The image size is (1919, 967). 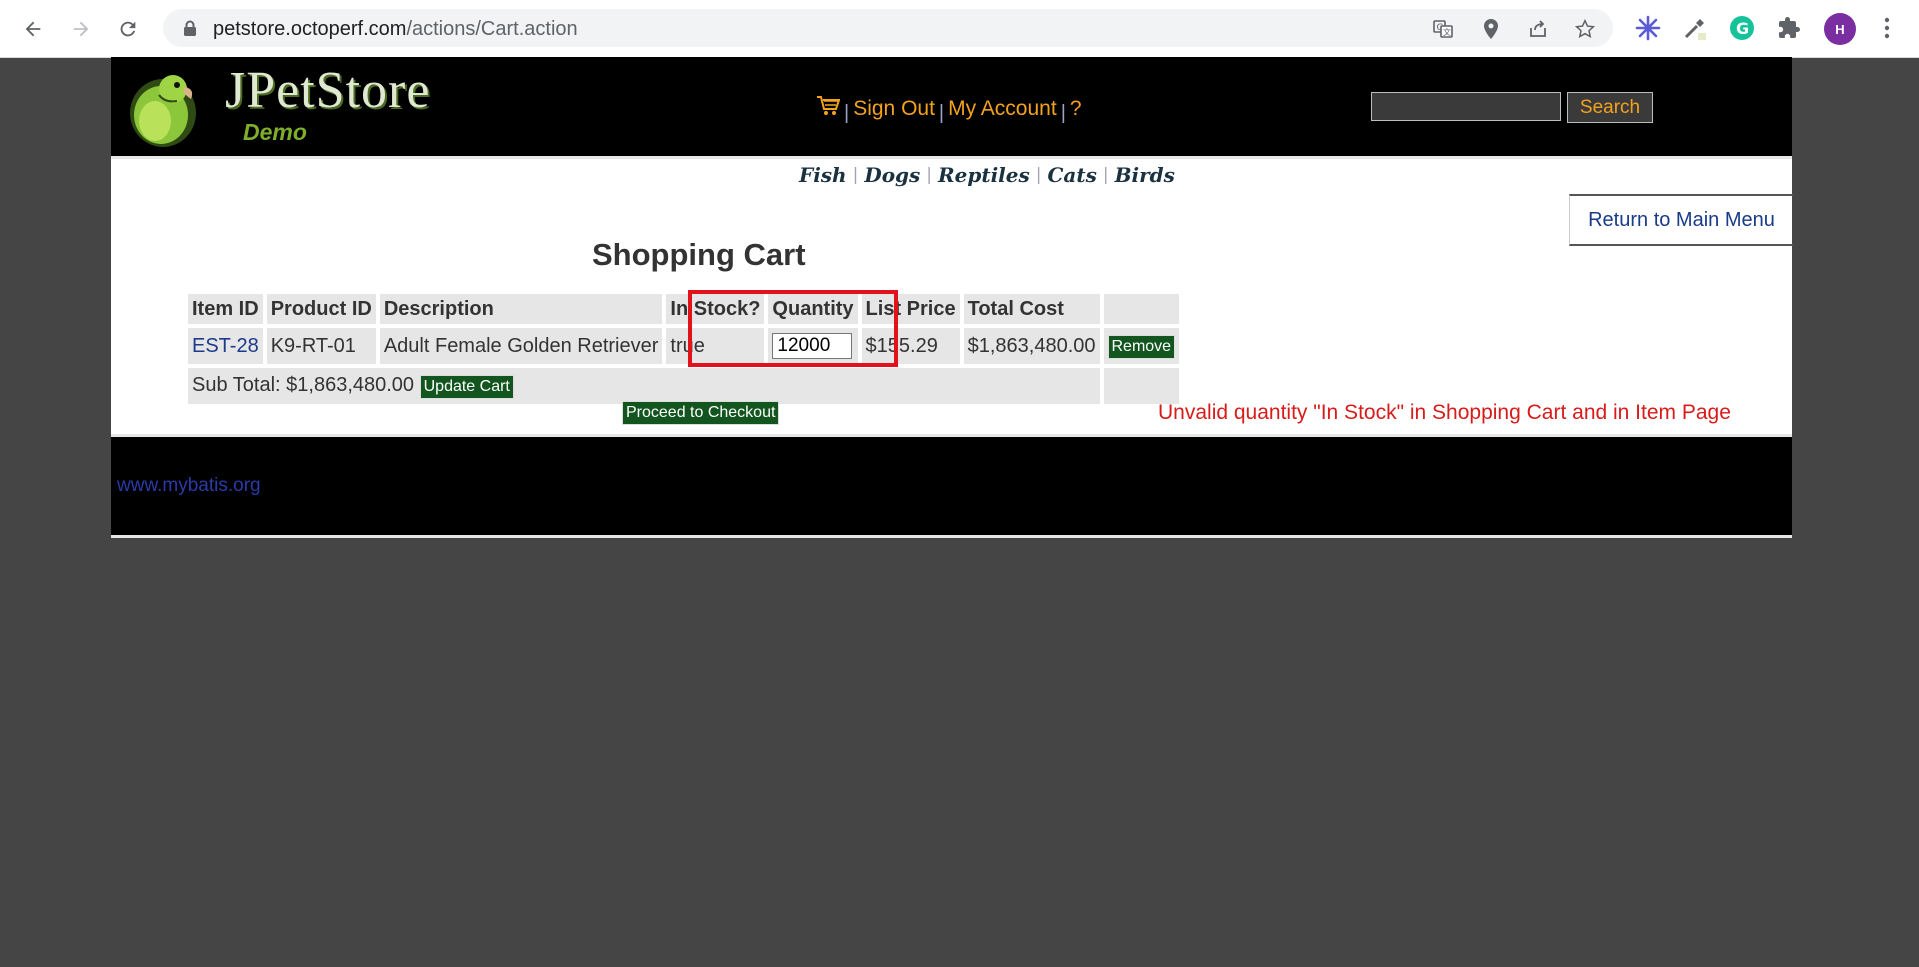 I want to click on svg-text: 文, so click(x=1447, y=32).